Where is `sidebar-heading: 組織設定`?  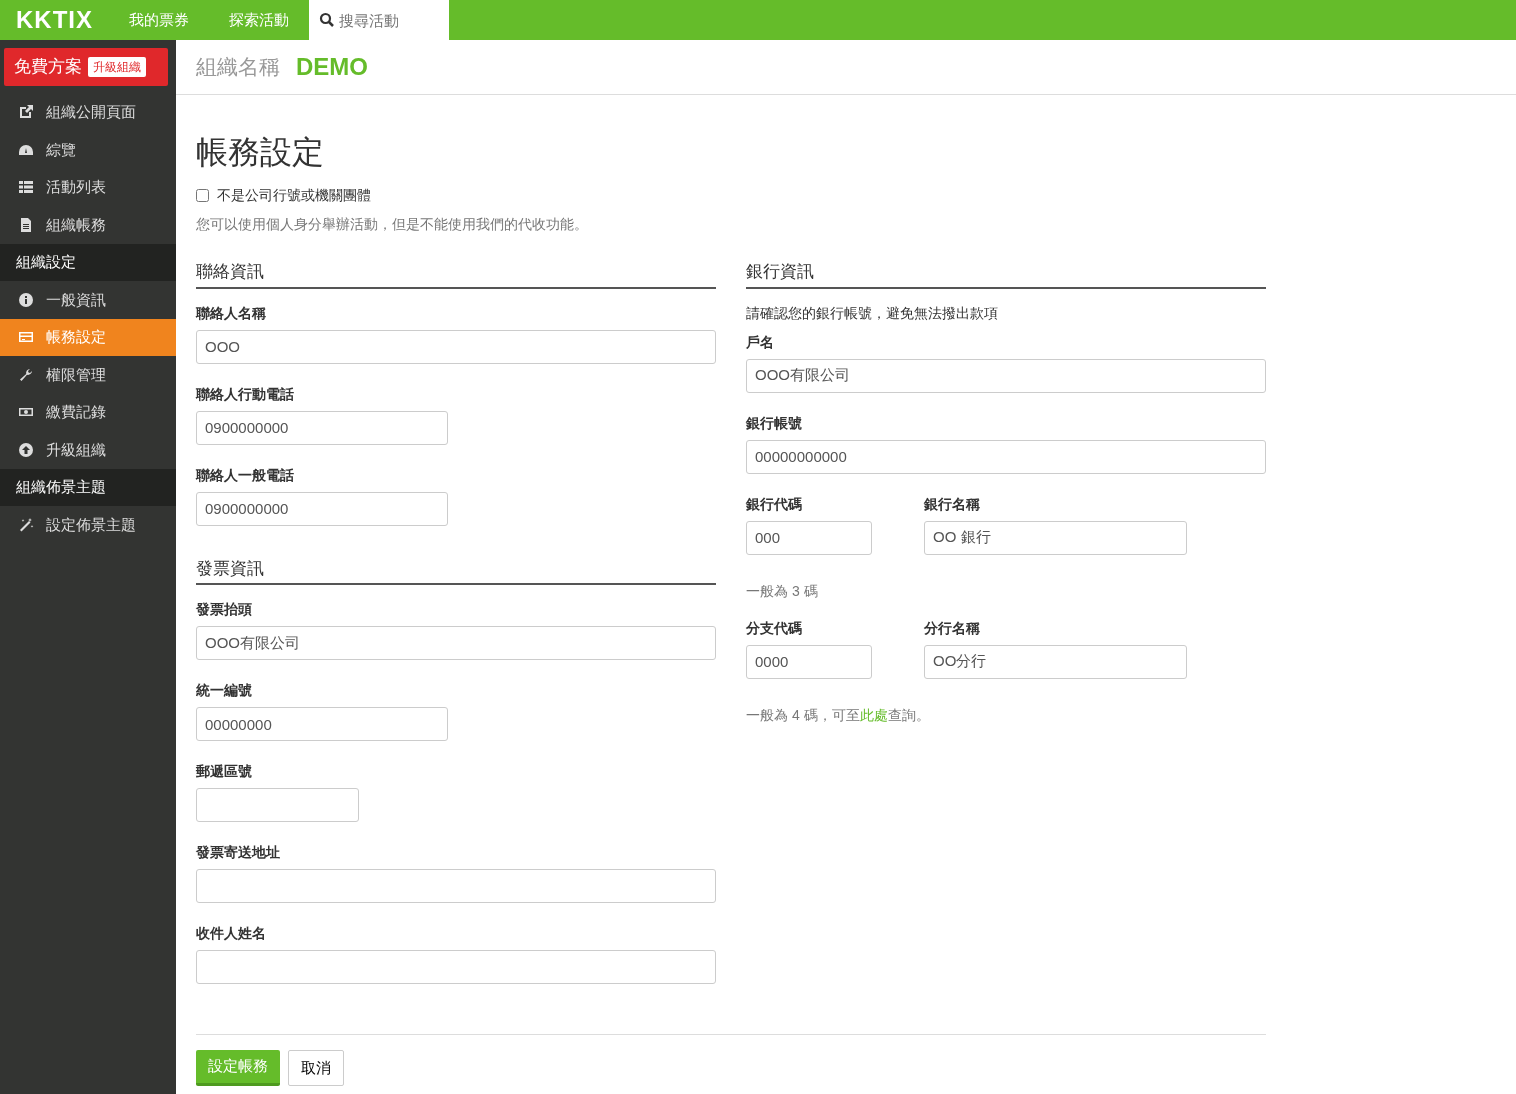 sidebar-heading: 組織設定 is located at coordinates (88, 262).